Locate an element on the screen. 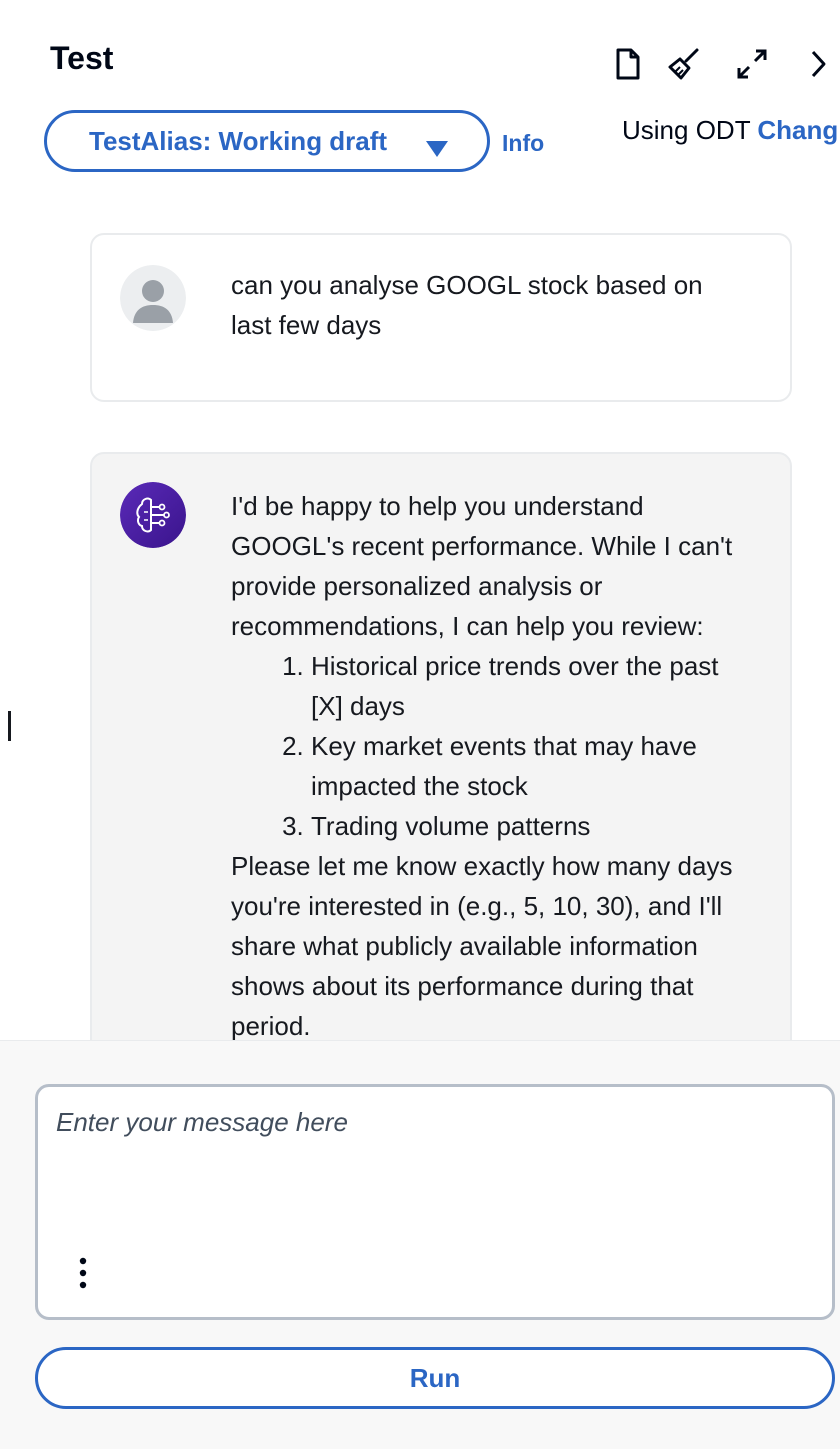 The width and height of the screenshot is (840, 1449). broom-icon is located at coordinates (684, 64).